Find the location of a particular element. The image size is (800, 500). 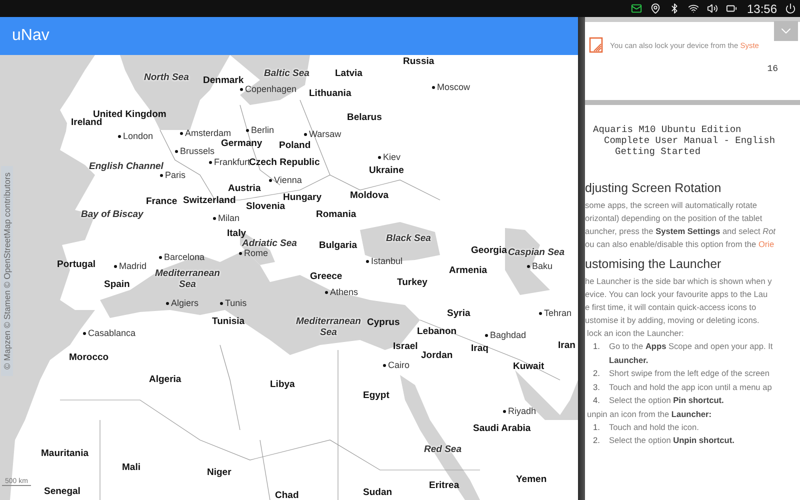

country-label: Spain is located at coordinates (117, 284).